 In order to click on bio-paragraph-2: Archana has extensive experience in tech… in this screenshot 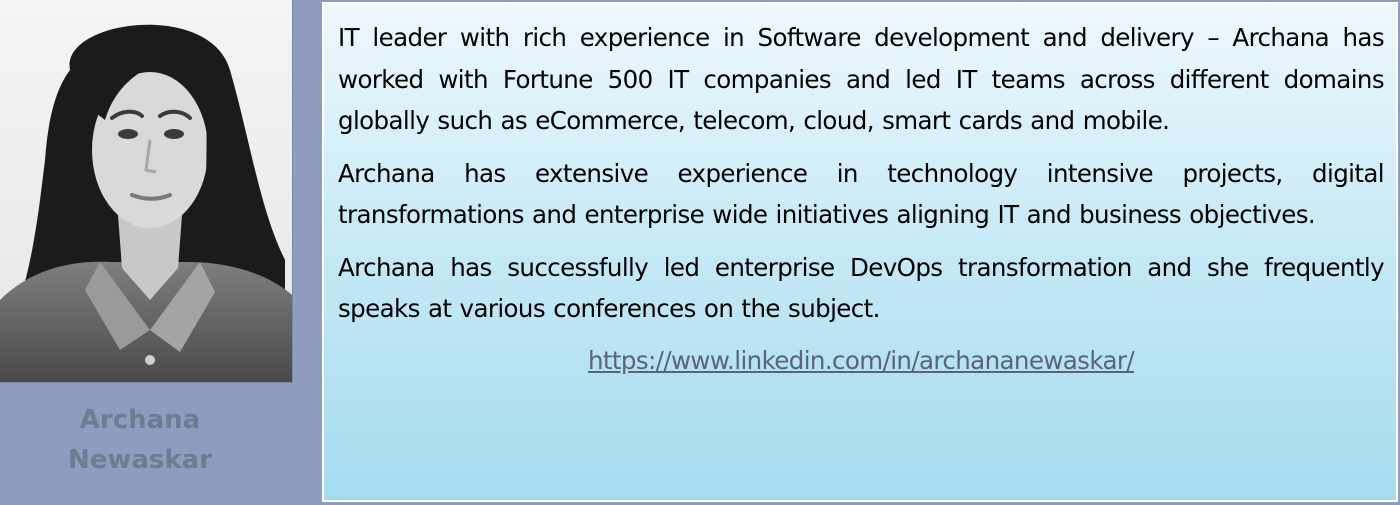, I will do `click(861, 194)`.